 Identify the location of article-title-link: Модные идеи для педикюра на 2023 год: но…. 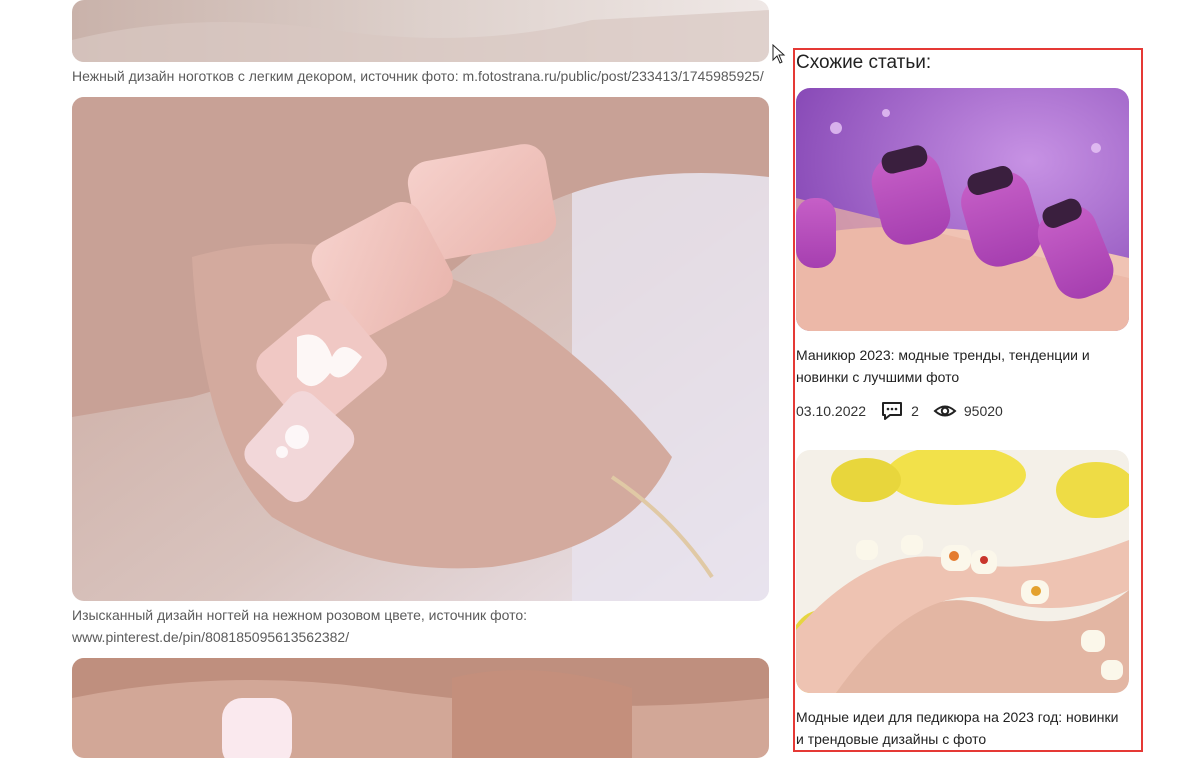
(962, 728).